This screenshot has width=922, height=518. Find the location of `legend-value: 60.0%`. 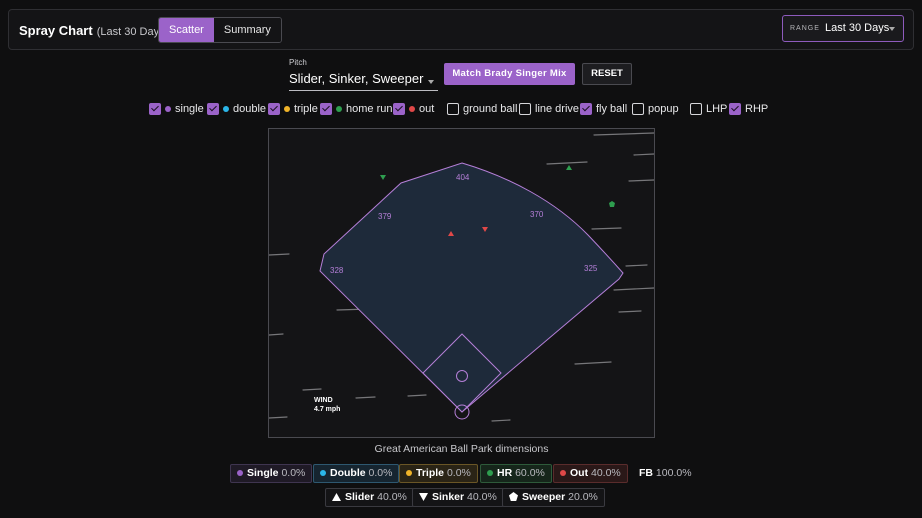

legend-value: 60.0% is located at coordinates (530, 473).